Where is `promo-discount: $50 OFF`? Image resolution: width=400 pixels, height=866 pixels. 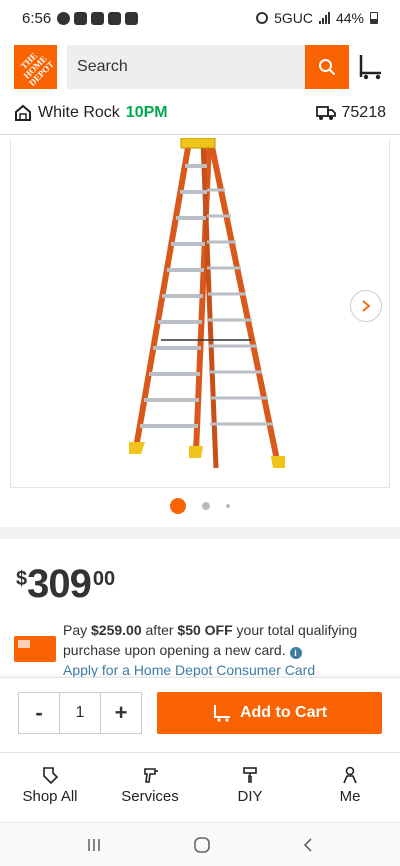
promo-discount: $50 OFF is located at coordinates (205, 630).